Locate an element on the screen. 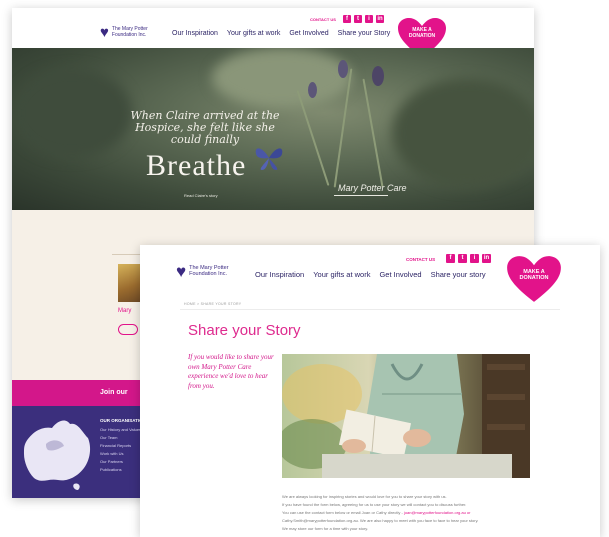 This screenshot has height=537, width=609. footer-link: Financial Reports is located at coordinates (115, 445).